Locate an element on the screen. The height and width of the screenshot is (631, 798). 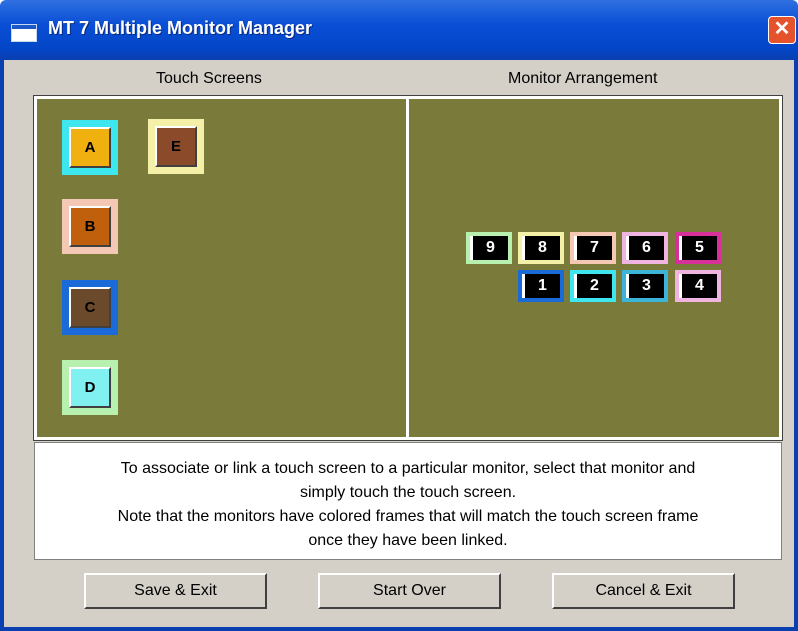
monitor-9-label: 9 is located at coordinates (489, 248).